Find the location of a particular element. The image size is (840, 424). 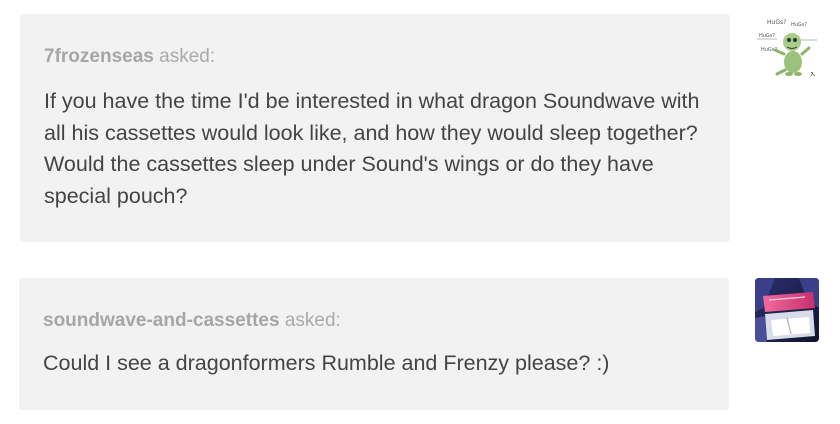

asker-avatar: HuGs? HuGs? HuGs? HuGs? is located at coordinates (787, 46).